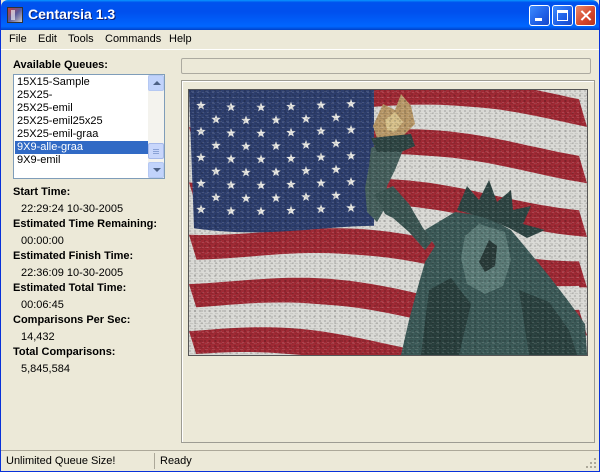 This screenshot has width=600, height=472. Describe the element at coordinates (300, 40) in the screenshot. I see `menu-bar: File Edit Tools Commands Help` at that location.